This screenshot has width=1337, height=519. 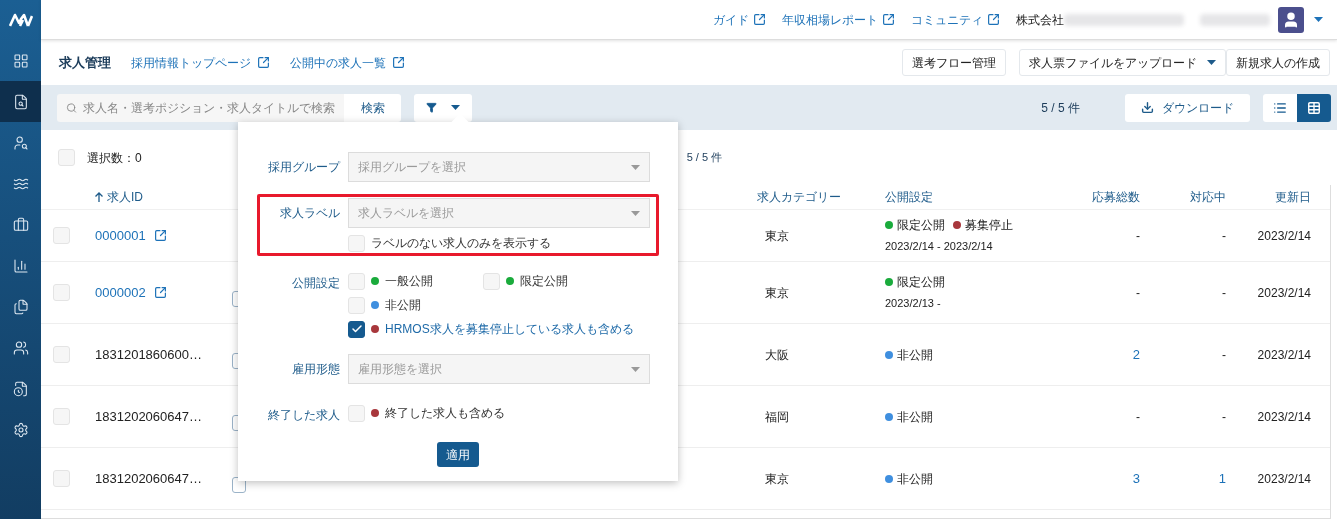 I want to click on column-header: 対応中, so click(x=1208, y=197).